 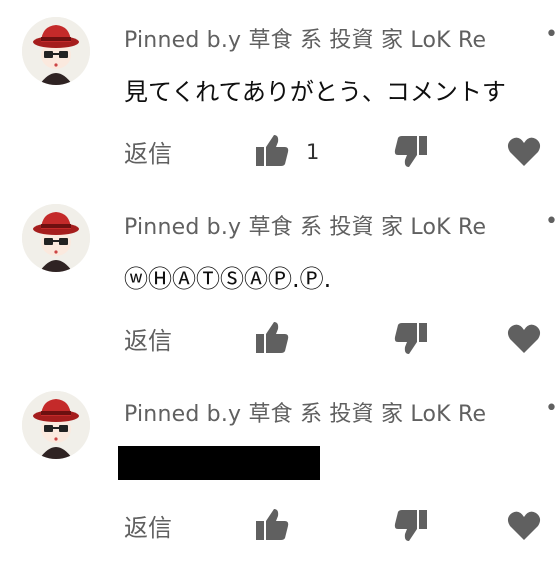 What do you see at coordinates (313, 152) in the screenshot?
I see `like-count: 1` at bounding box center [313, 152].